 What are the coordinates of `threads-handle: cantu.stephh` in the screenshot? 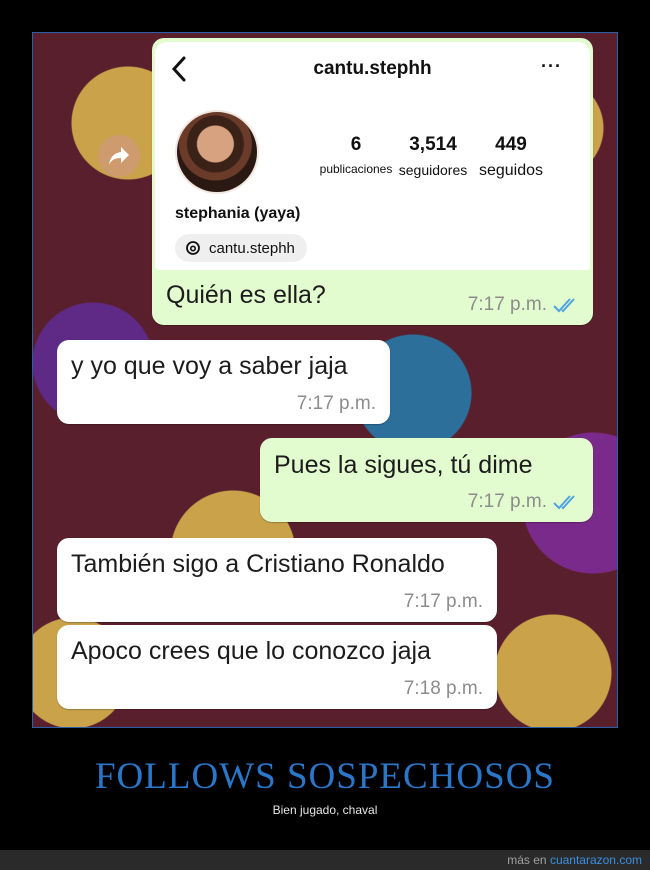 It's located at (252, 248).